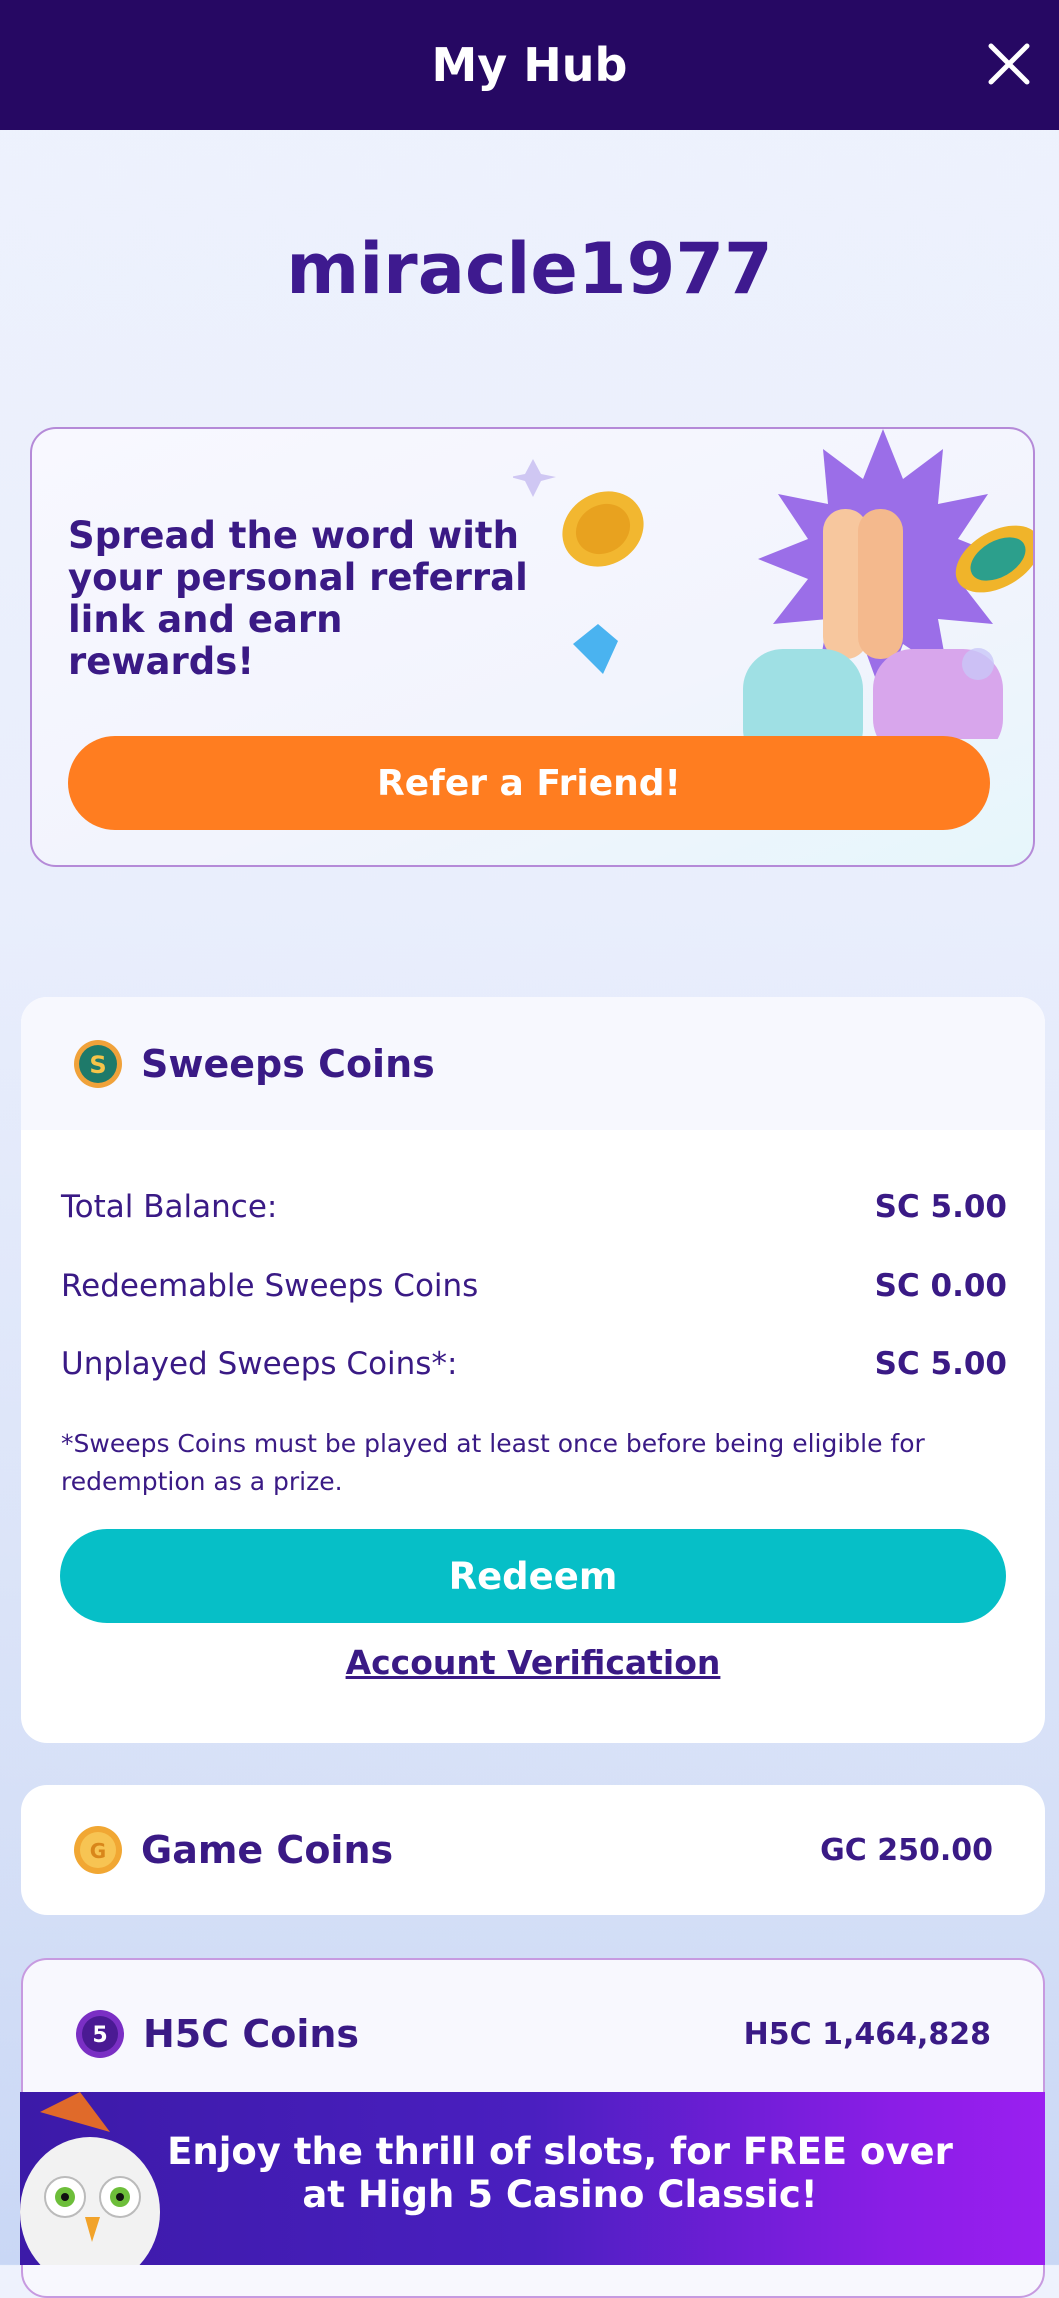 The width and height of the screenshot is (1059, 2298). I want to click on row-label: Redeemable Sweeps Coins, so click(270, 1286).